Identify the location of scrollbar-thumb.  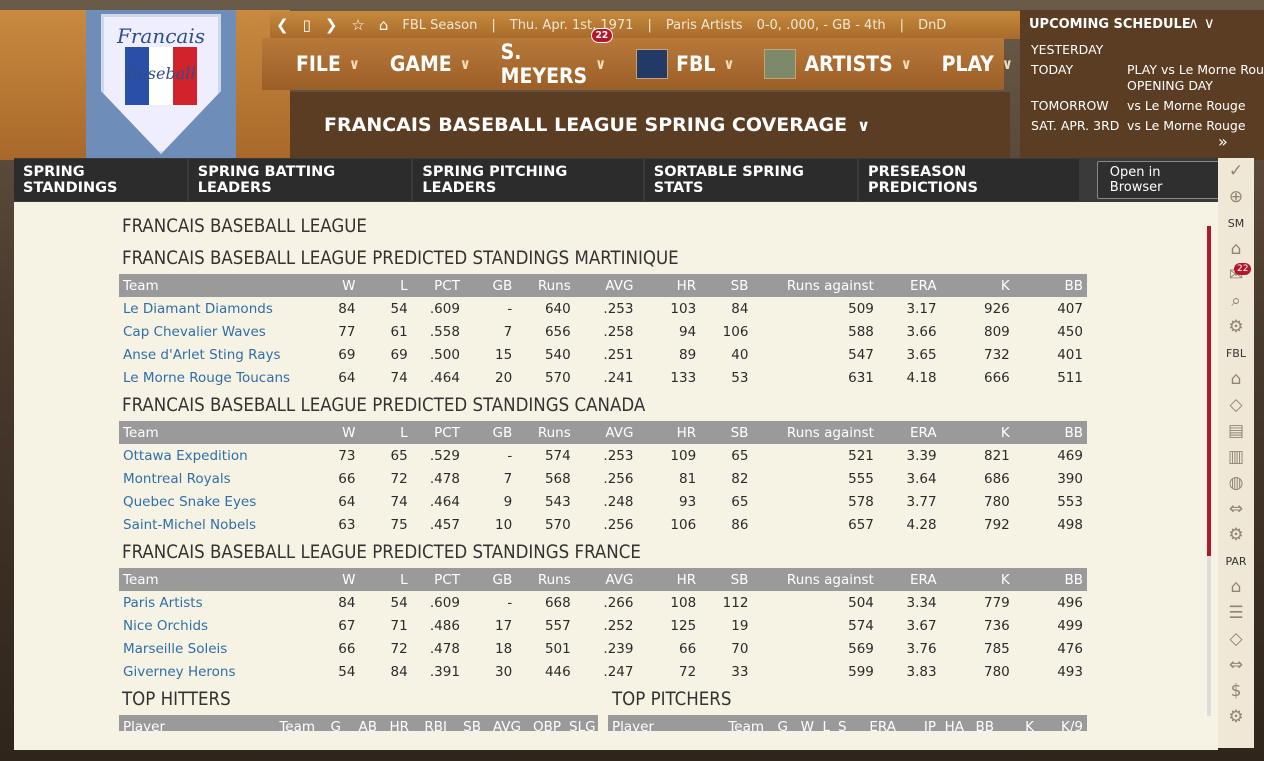
(1209, 391).